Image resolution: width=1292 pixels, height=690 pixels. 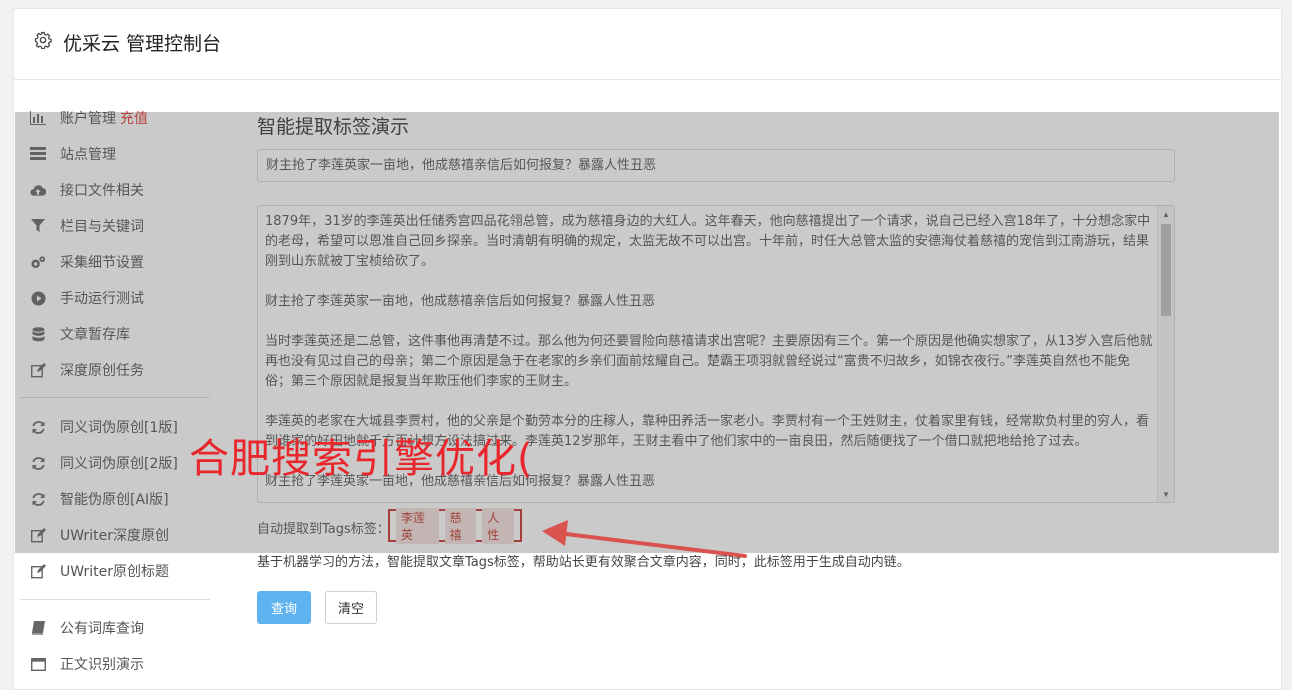 I want to click on sidebar-item-article-storage: 文章暂存库, so click(x=120, y=334).